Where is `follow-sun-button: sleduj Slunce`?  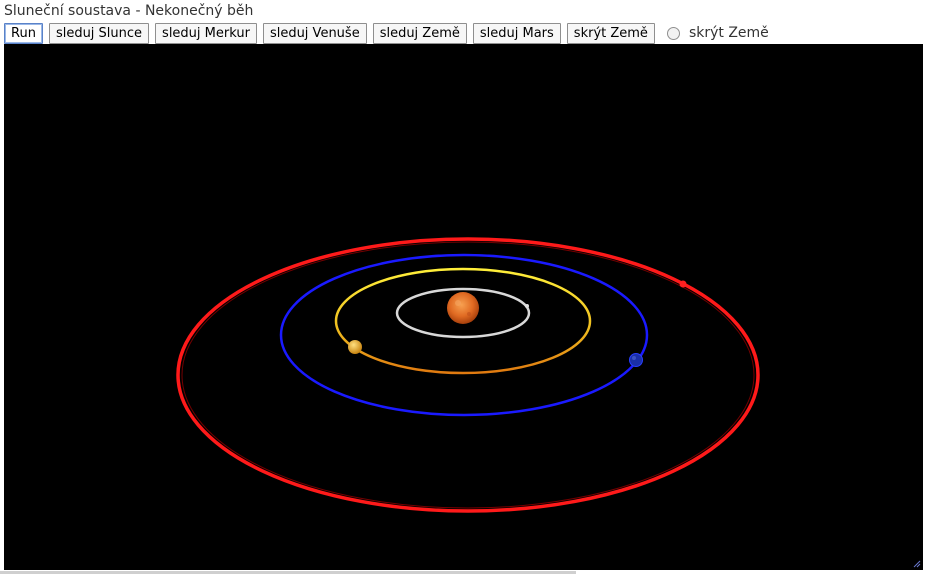
follow-sun-button: sleduj Slunce is located at coordinates (99, 33).